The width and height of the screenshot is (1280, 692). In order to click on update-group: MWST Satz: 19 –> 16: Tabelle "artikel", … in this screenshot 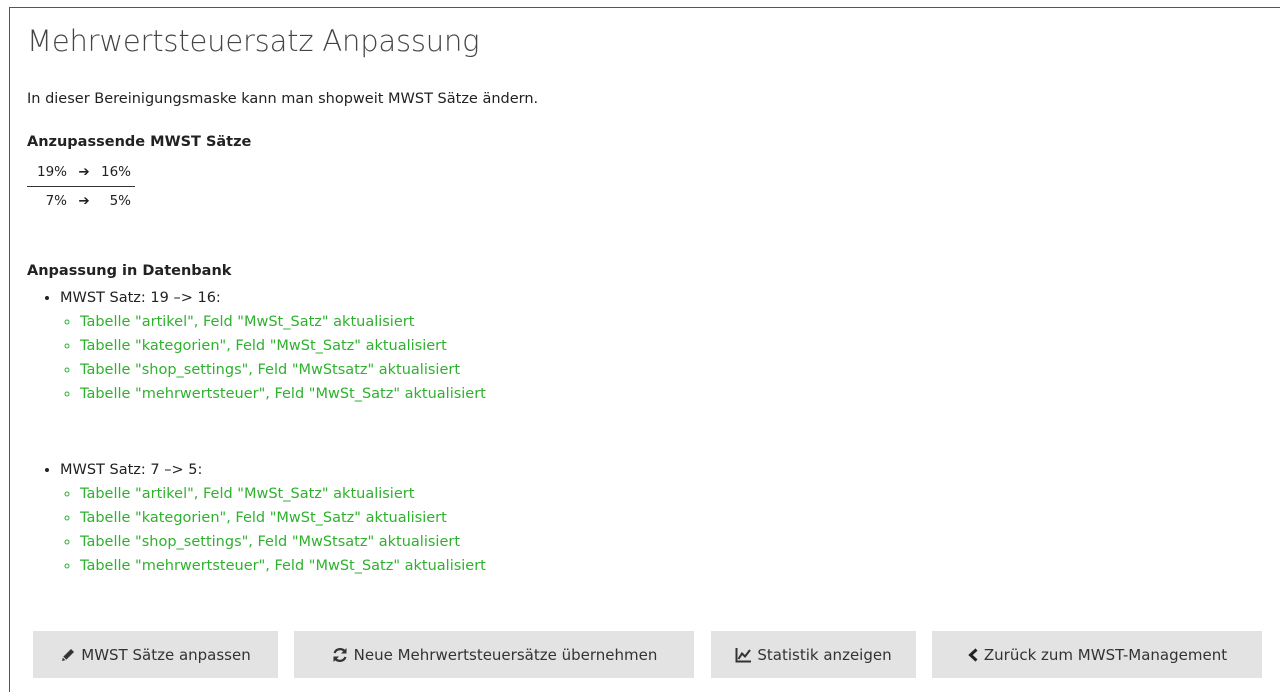, I will do `click(273, 346)`.